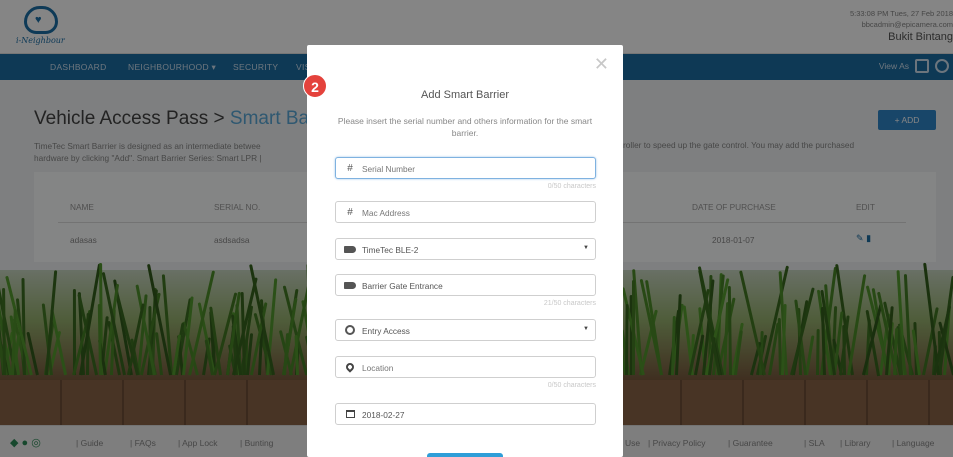 Image resolution: width=953 pixels, height=457 pixels. I want to click on submit-button, so click(465, 455).